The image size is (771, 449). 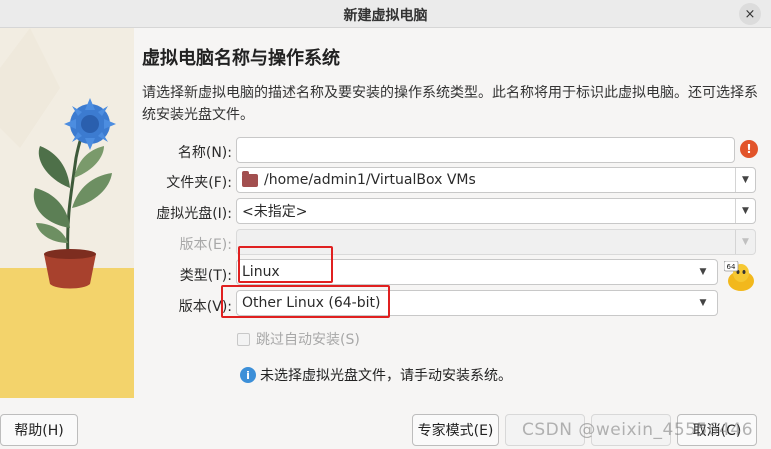 What do you see at coordinates (386, 376) in the screenshot?
I see `info-text: 未选择虚拟光盘文件，请手动安装系统。` at bounding box center [386, 376].